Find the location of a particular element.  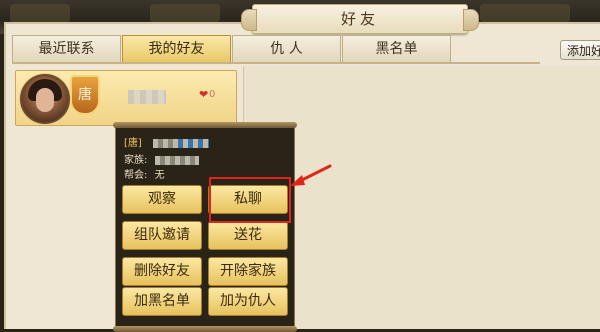

tab-my-friends: 我的好友 is located at coordinates (176, 48).